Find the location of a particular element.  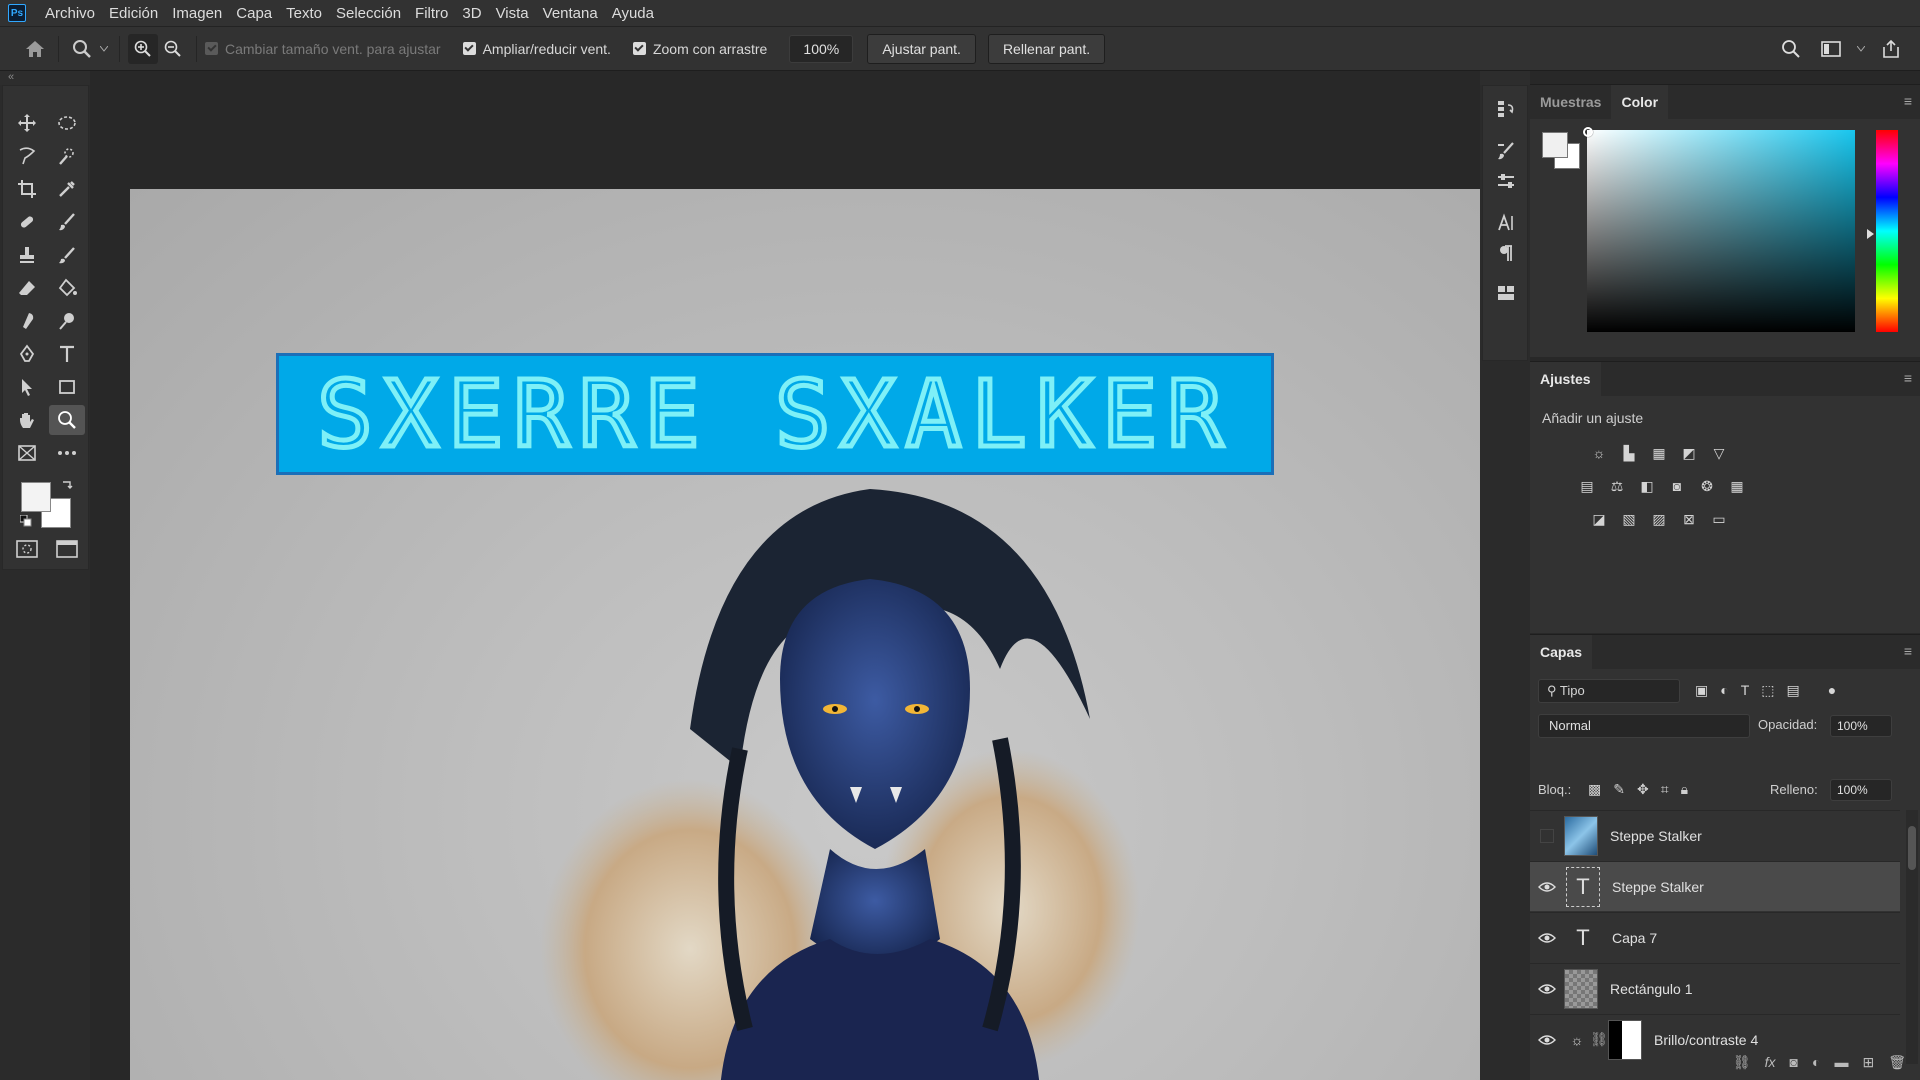

dodge-tool-icon is located at coordinates (67, 321).